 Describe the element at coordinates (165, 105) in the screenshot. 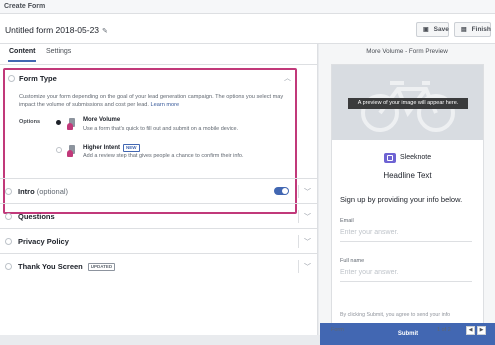

I see `learn-more-link: Learn more` at that location.